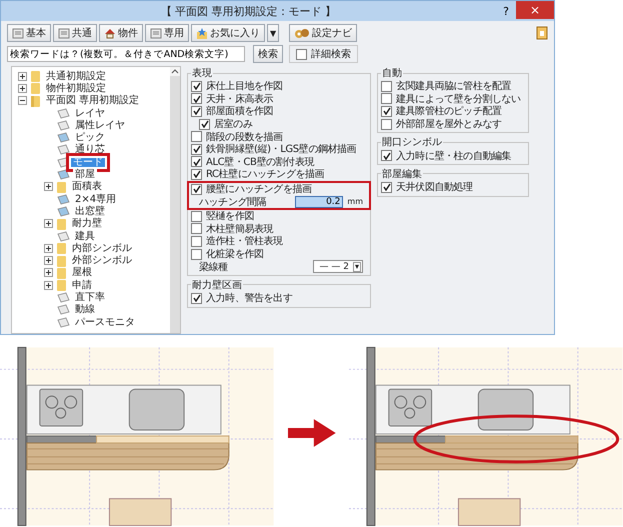 The width and height of the screenshot is (623, 527). What do you see at coordinates (355, 201) in the screenshot?
I see `unit-label: mm` at bounding box center [355, 201].